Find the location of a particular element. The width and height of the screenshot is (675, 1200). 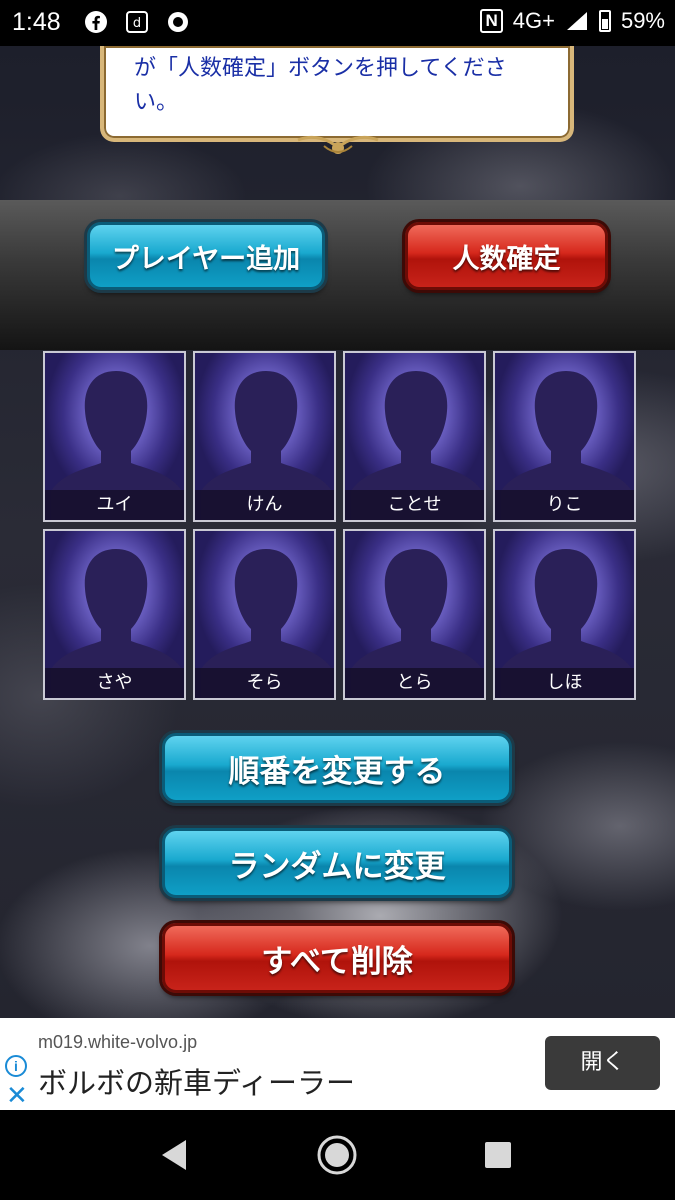

battery-icon is located at coordinates (604, 21).